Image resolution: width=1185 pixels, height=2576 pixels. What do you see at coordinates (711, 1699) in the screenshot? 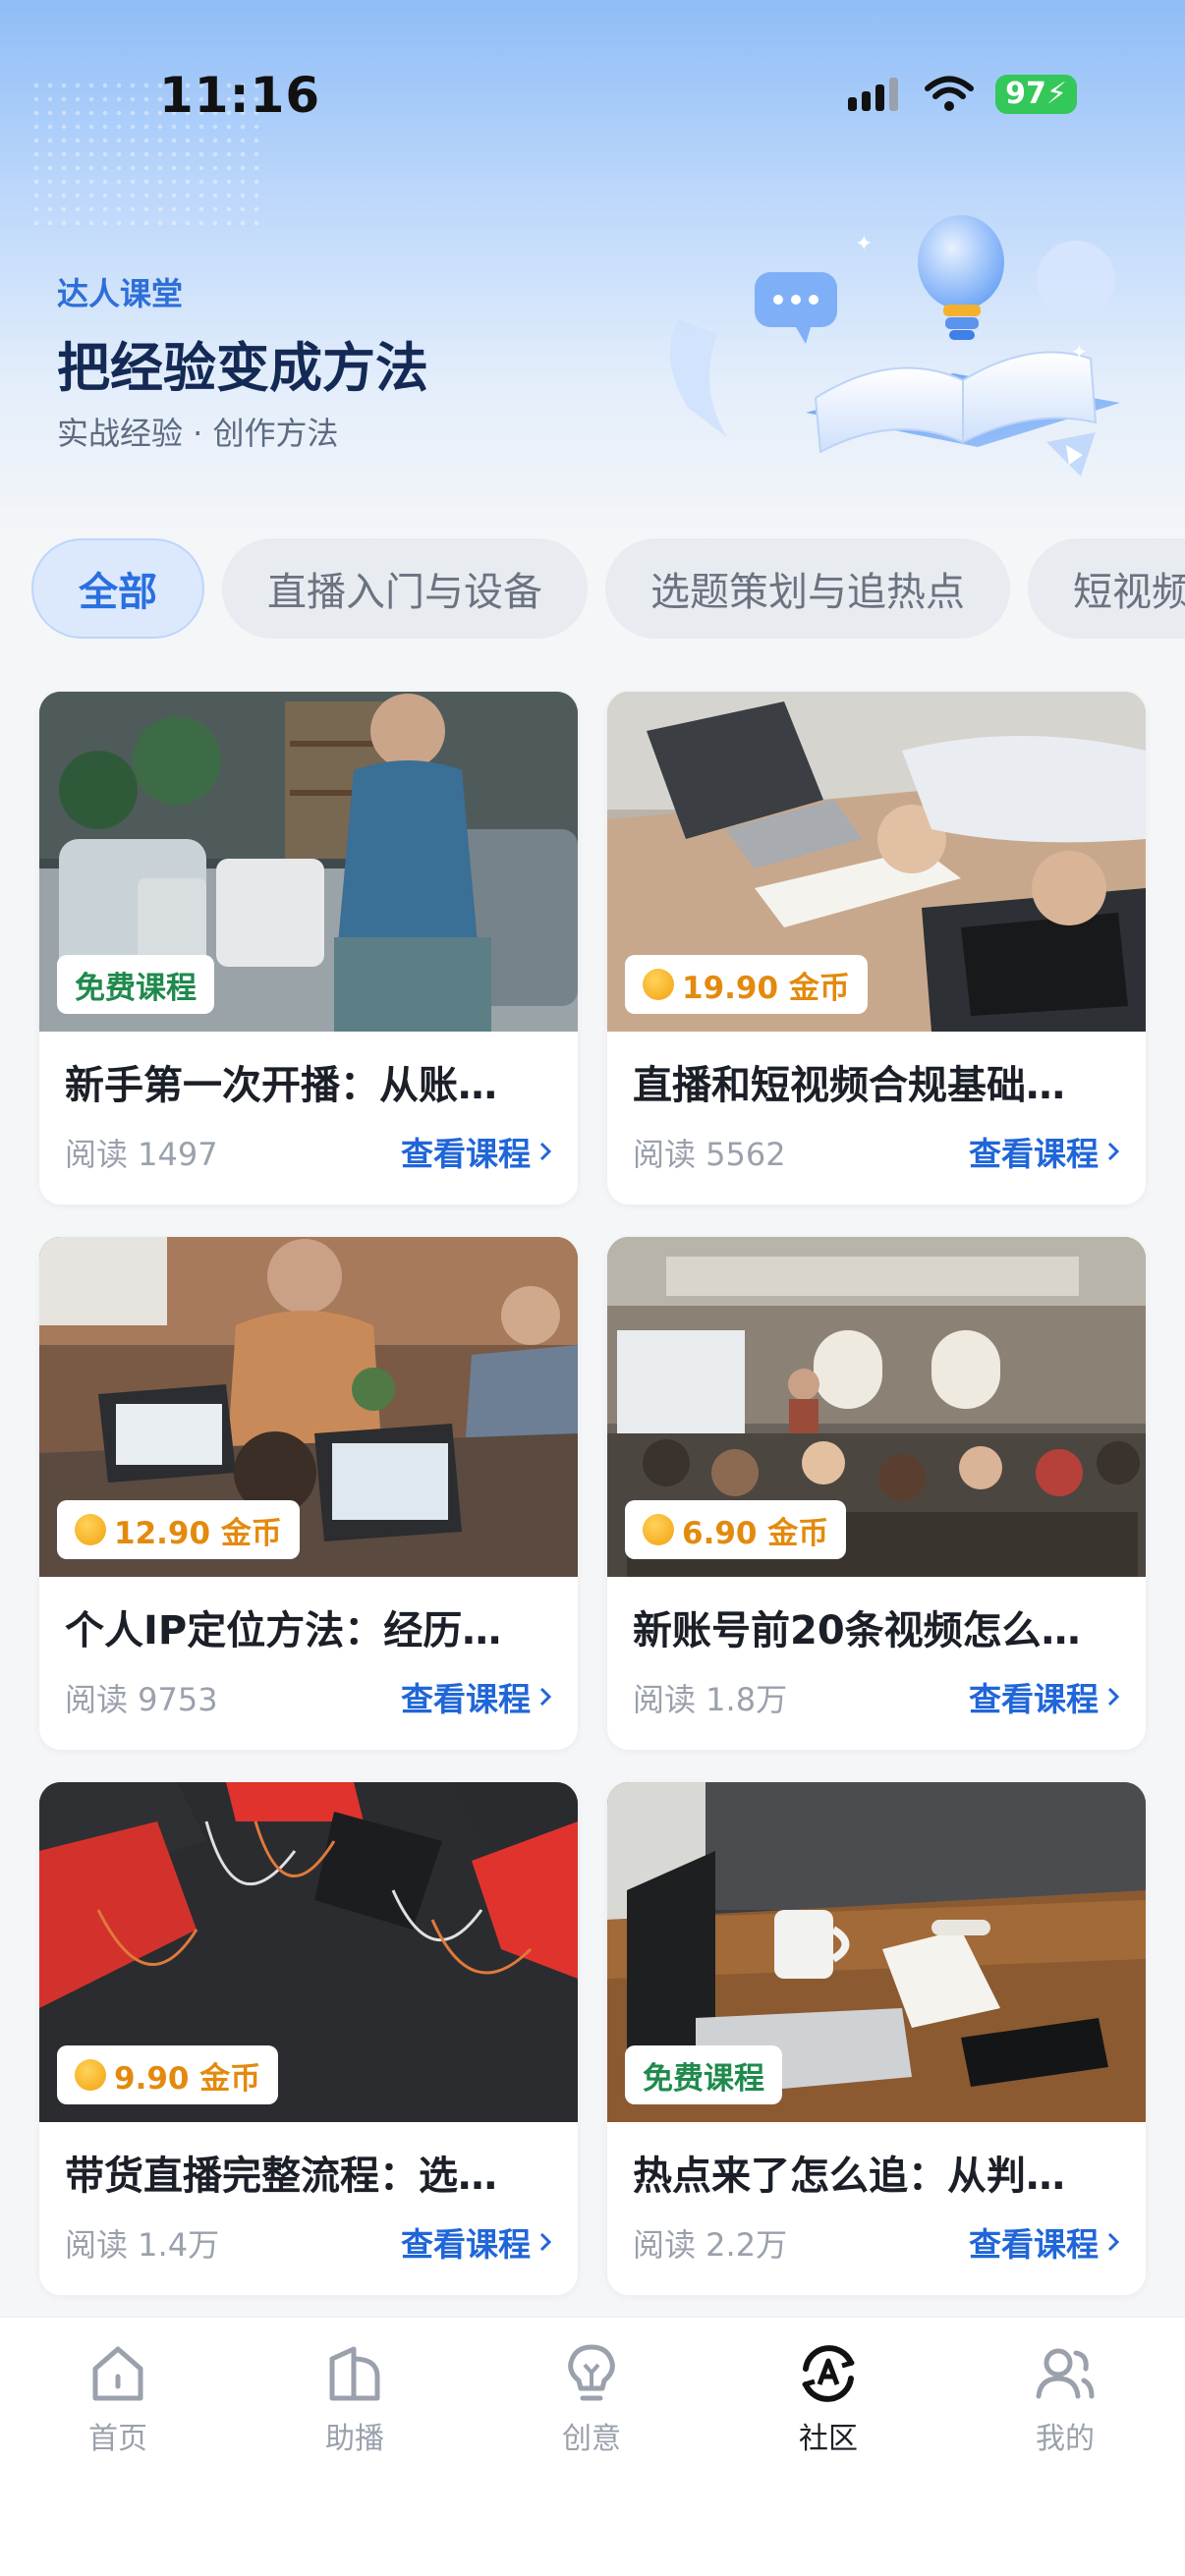
I see `read-count: 阅读 1.8万` at bounding box center [711, 1699].